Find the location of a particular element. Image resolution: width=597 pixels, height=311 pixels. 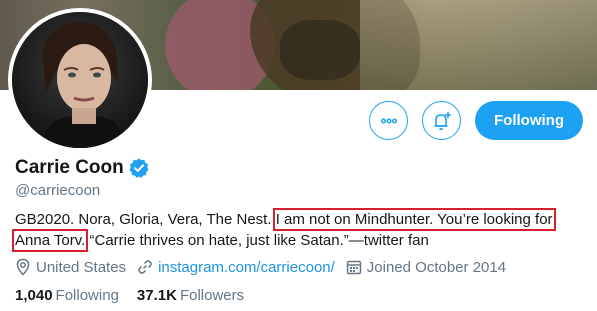

notifications-button is located at coordinates (442, 120).